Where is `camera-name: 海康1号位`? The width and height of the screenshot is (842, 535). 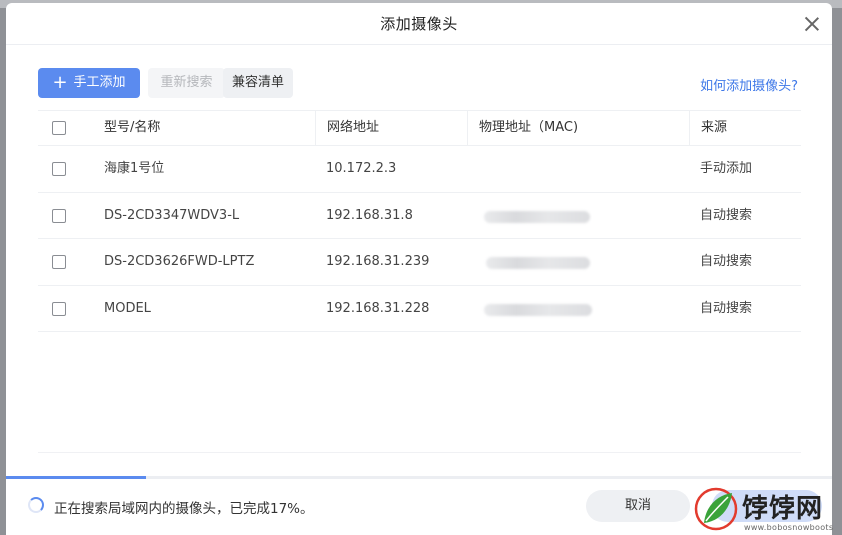
camera-name: 海康1号位 is located at coordinates (134, 168).